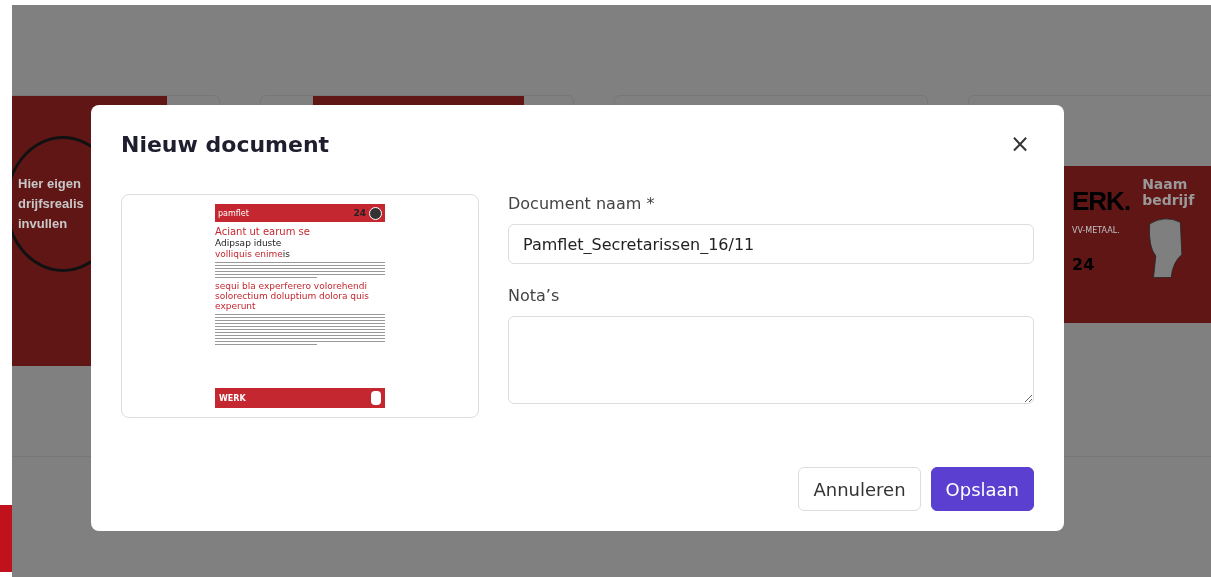 Image resolution: width=1211 pixels, height=577 pixels. I want to click on header-label: pamflet, so click(233, 213).